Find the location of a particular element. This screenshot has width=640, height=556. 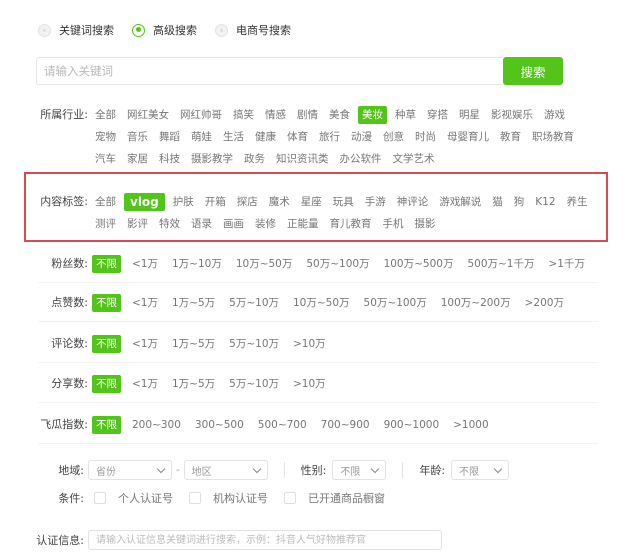

industry-option: 网红帅哥 is located at coordinates (201, 115).